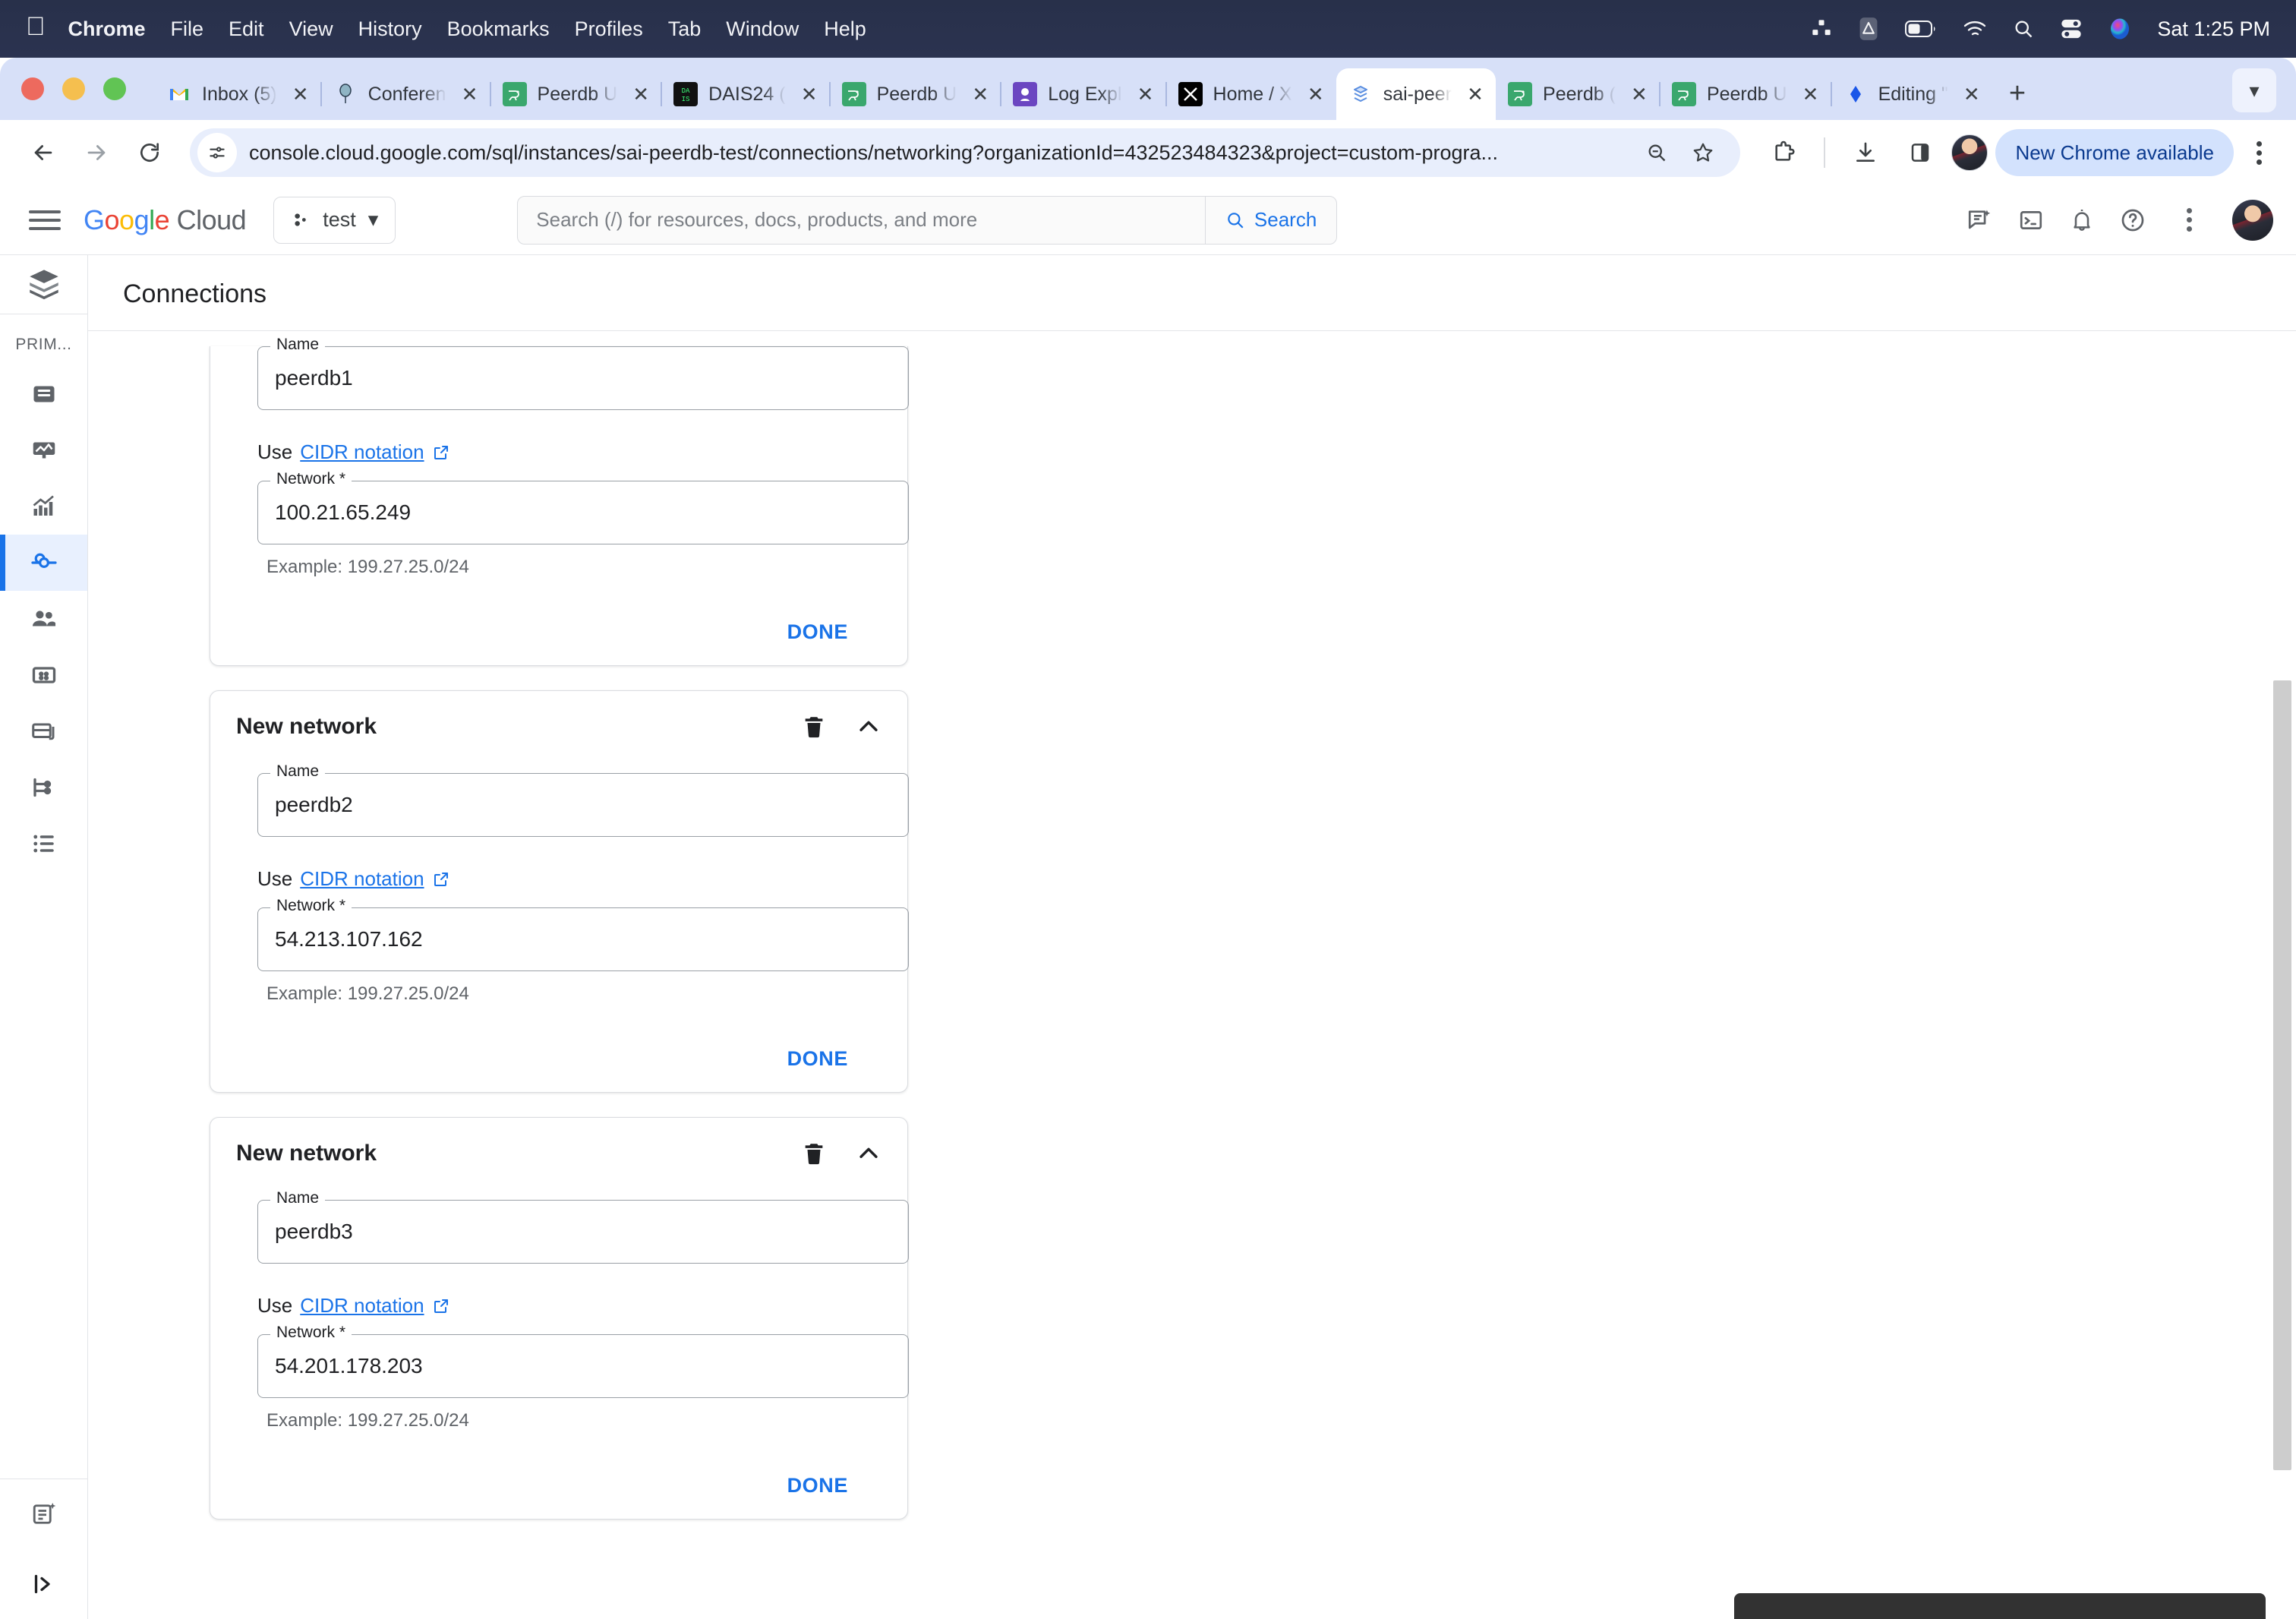 This screenshot has width=2296, height=1619. Describe the element at coordinates (2133, 220) in the screenshot. I see `help-question-icon` at that location.